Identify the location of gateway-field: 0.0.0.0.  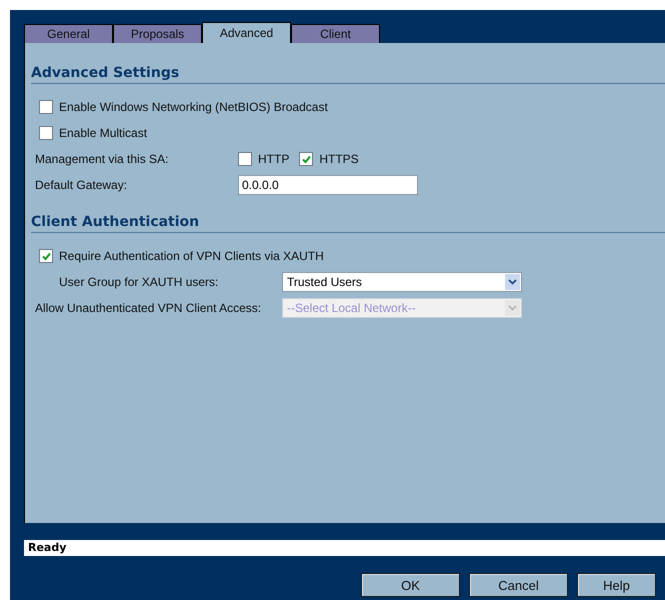
(328, 185).